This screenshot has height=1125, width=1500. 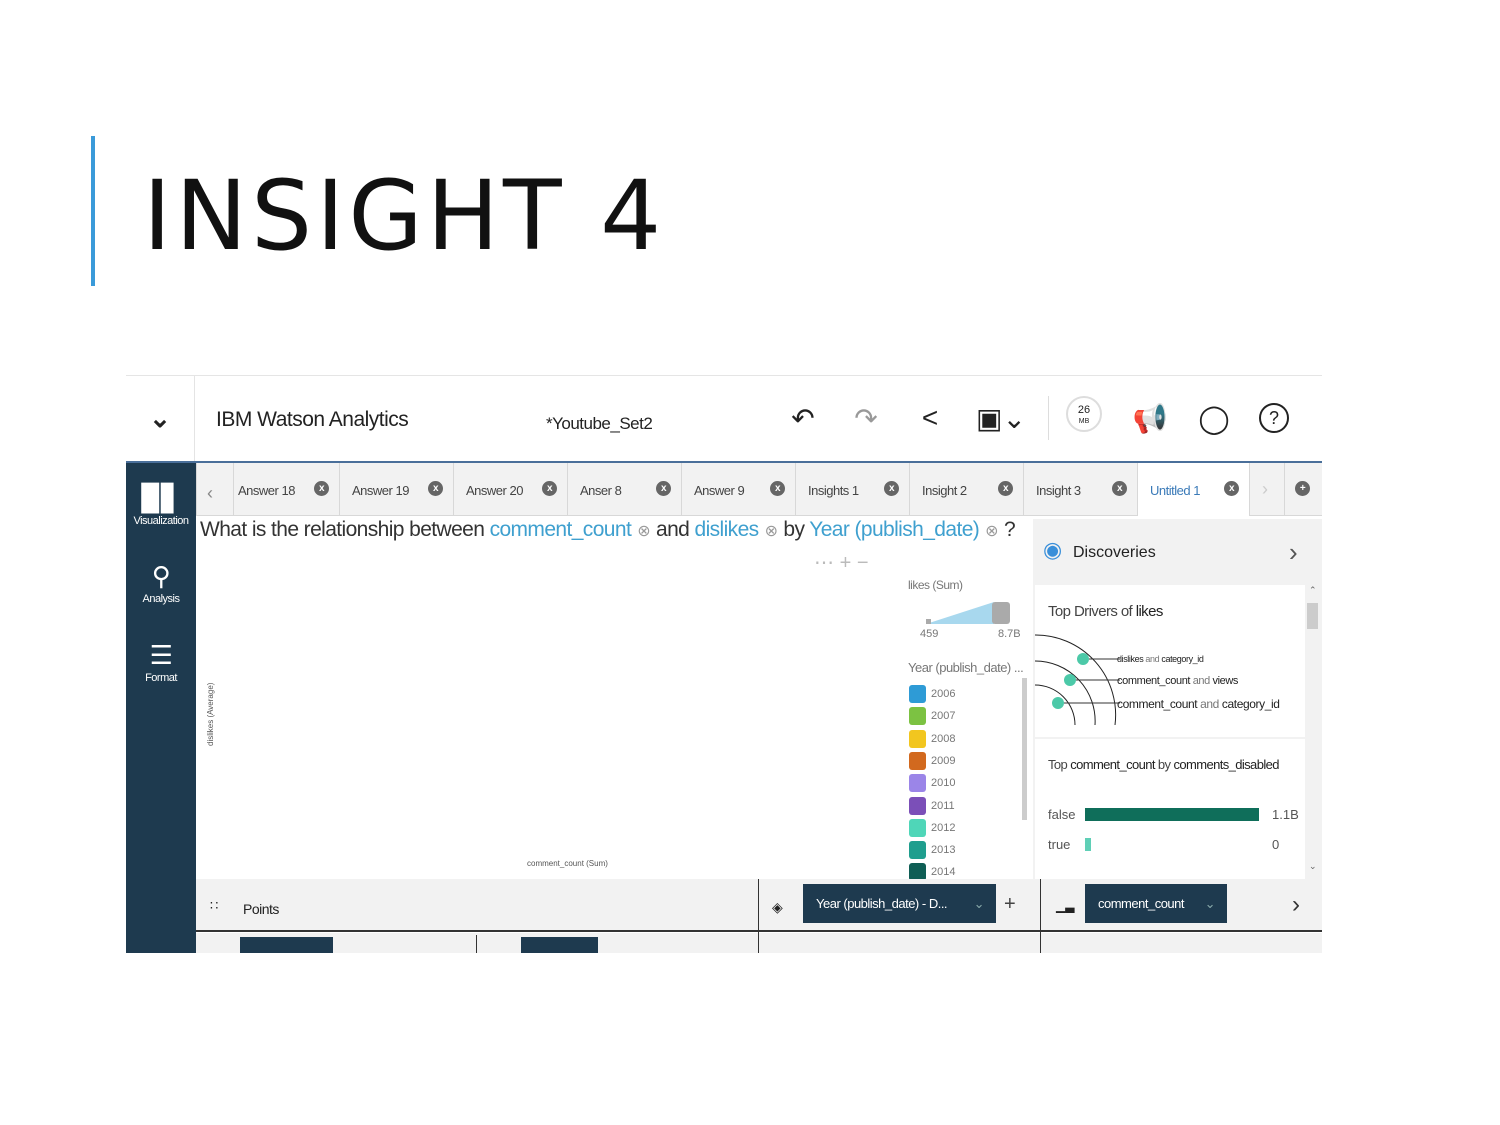 What do you see at coordinates (894, 529) in the screenshot?
I see `field-year: Year (publish_date)` at bounding box center [894, 529].